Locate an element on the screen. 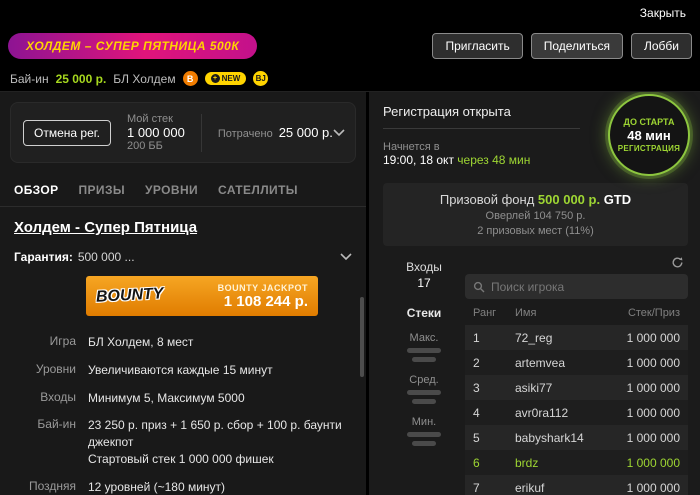 Image resolution: width=700 pixels, height=495 pixels. table-row: 1 72_reg 1 000 000 is located at coordinates (576, 337).